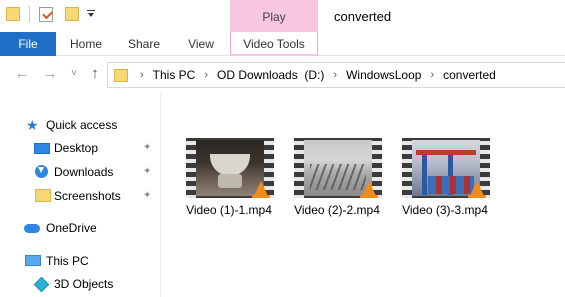  Describe the element at coordinates (32, 228) in the screenshot. I see `cloud-icon` at that location.